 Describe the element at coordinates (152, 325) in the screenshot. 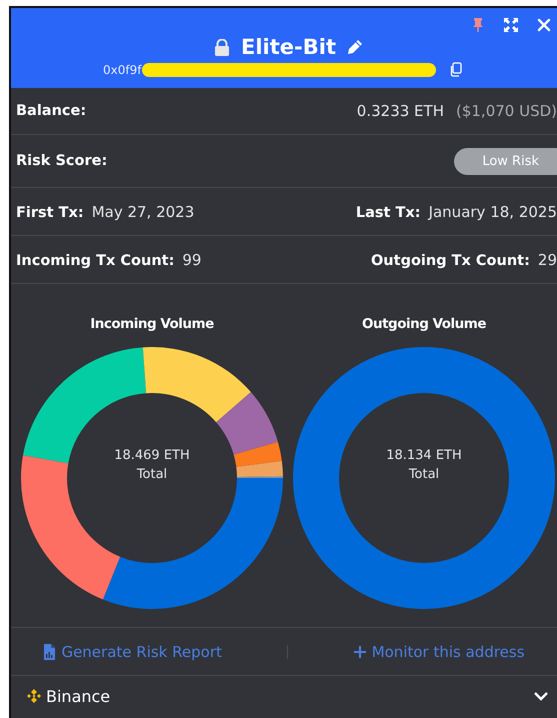

I see `chart-title: Incoming Volume` at that location.